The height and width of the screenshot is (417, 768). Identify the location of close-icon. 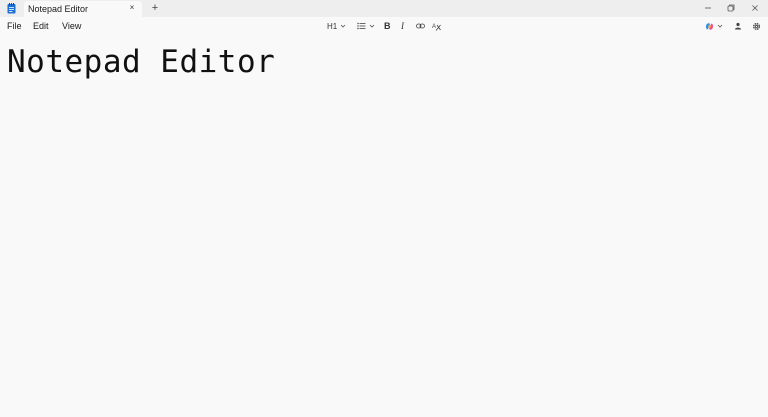
(755, 8).